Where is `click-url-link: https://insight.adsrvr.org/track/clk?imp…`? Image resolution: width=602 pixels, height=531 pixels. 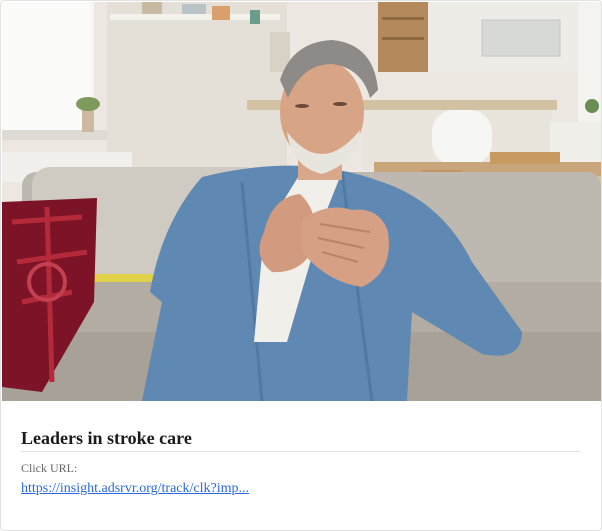
click-url-link: https://insight.adsrvr.org/track/clk?imp… is located at coordinates (135, 489).